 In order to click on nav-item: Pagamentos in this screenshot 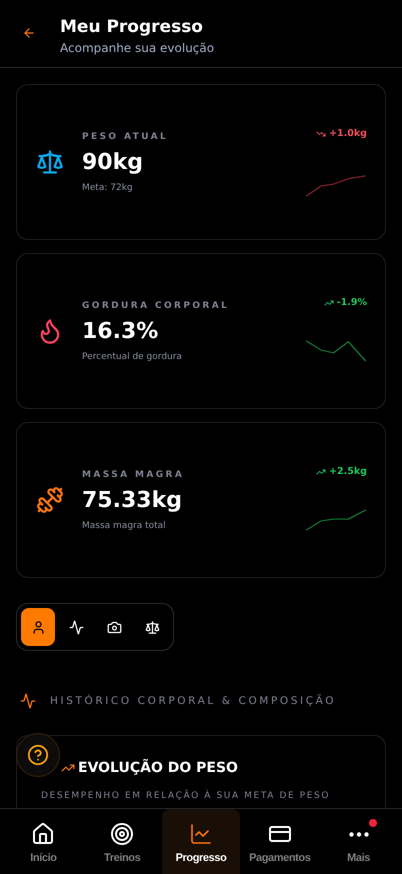, I will do `click(279, 841)`.